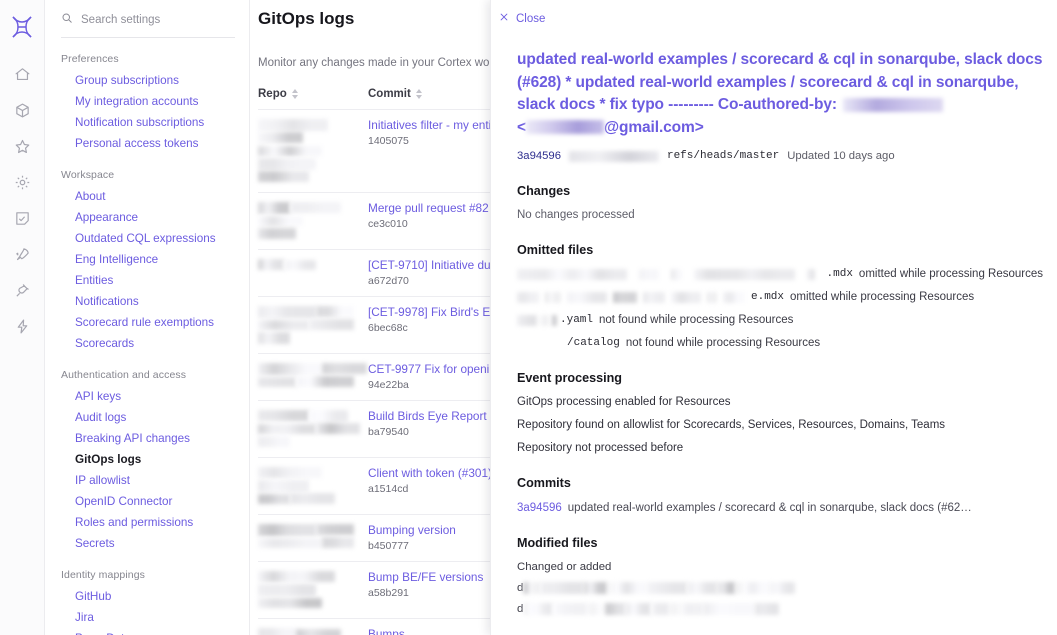  I want to click on sidebar-item-breaking-api-changes: Breaking API changes, so click(148, 438).